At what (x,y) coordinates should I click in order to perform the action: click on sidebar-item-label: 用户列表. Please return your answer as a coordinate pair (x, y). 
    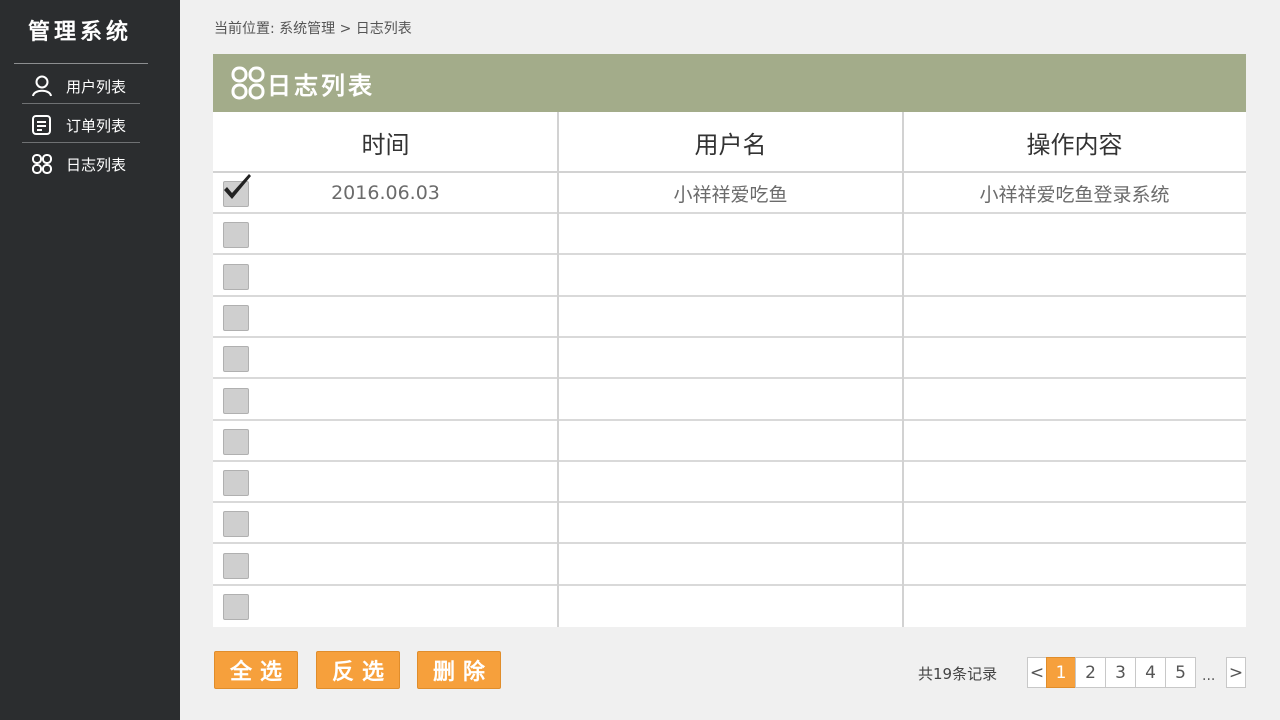
    Looking at the image, I should click on (96, 86).